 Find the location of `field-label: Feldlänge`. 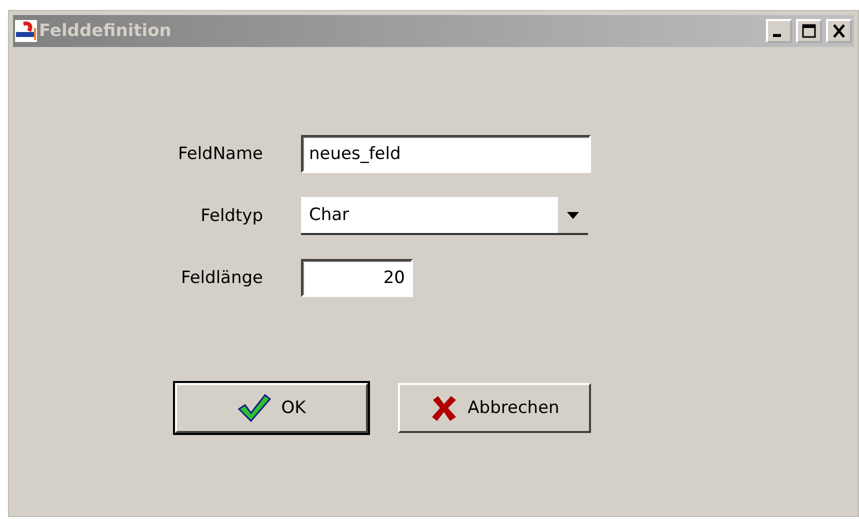

field-label: Feldlänge is located at coordinates (222, 278).